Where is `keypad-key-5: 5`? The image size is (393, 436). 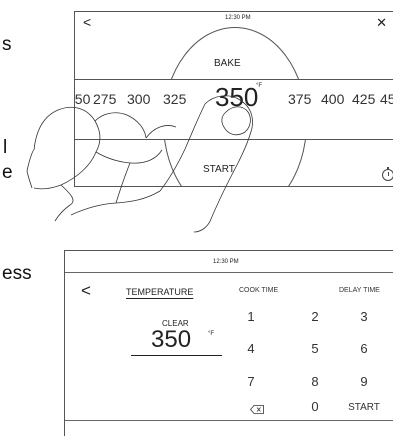
keypad-key-5: 5 is located at coordinates (315, 348).